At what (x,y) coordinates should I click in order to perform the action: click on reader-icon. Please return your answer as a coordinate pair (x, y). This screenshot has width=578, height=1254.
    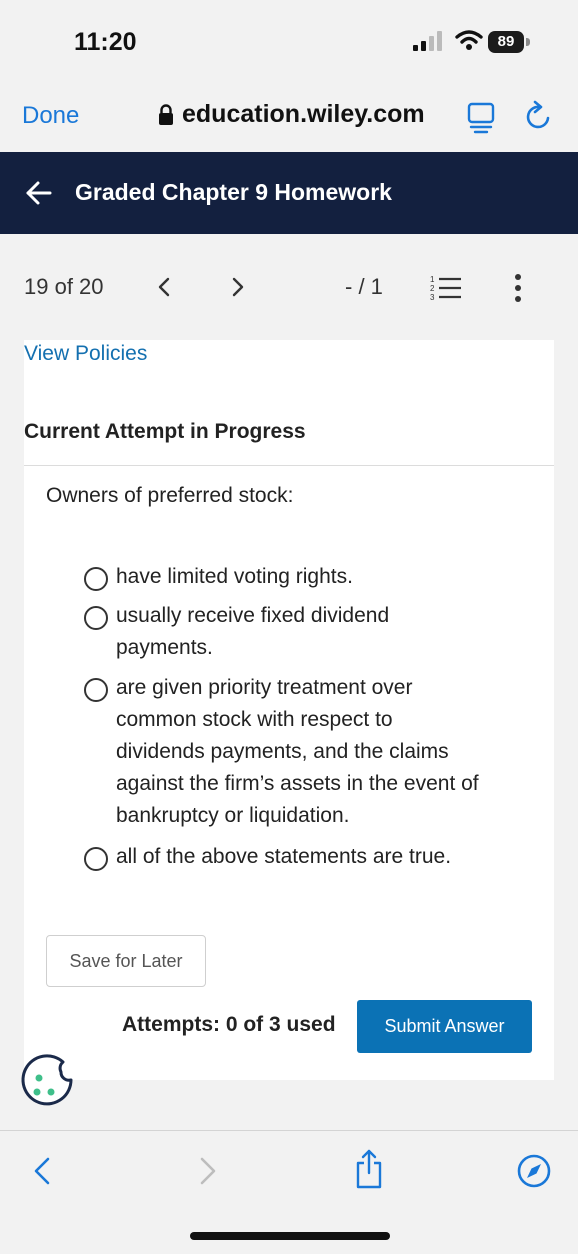
    Looking at the image, I should click on (481, 118).